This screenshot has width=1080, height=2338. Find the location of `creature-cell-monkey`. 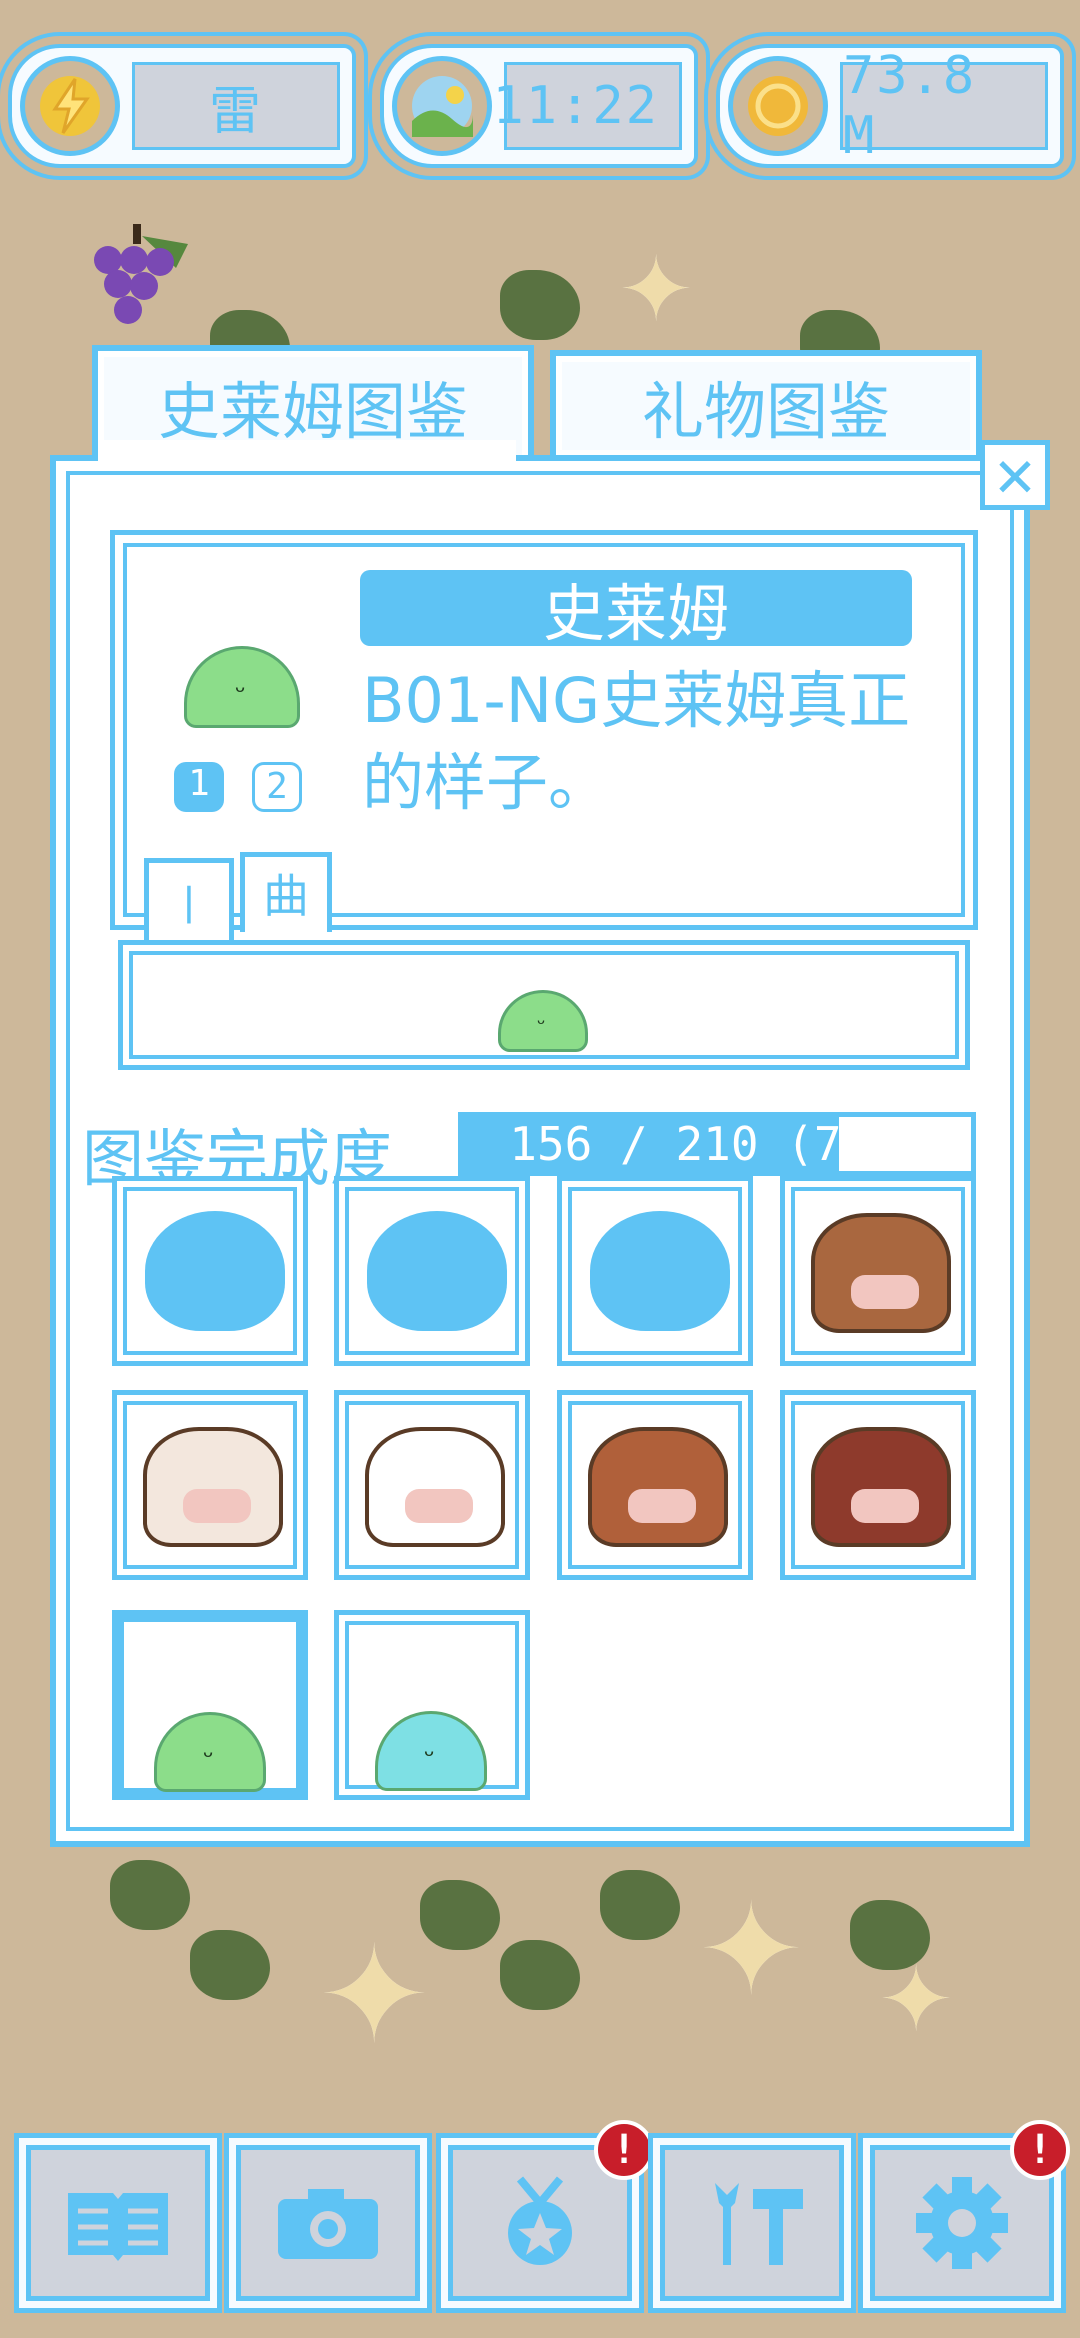

creature-cell-monkey is located at coordinates (878, 1485).